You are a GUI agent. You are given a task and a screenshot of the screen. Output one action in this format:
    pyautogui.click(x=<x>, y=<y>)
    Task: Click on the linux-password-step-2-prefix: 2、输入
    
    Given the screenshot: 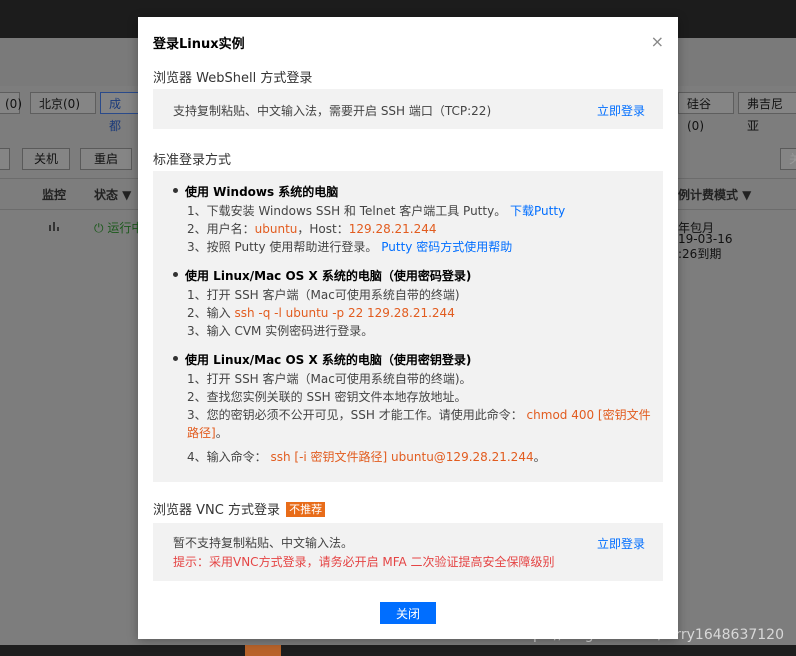 What is the action you would take?
    pyautogui.click(x=209, y=313)
    